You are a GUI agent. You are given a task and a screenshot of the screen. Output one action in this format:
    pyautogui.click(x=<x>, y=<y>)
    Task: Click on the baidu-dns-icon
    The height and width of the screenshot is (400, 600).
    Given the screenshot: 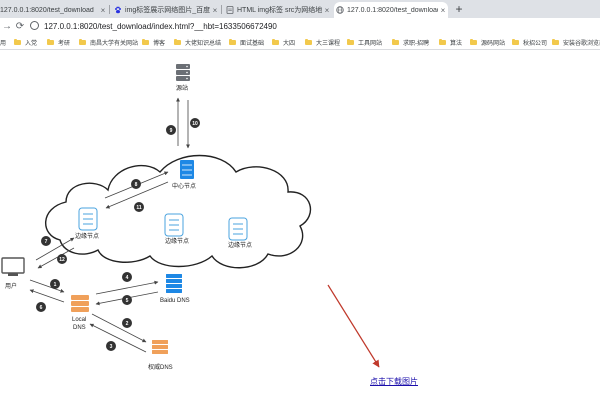 What is the action you would take?
    pyautogui.click(x=174, y=283)
    